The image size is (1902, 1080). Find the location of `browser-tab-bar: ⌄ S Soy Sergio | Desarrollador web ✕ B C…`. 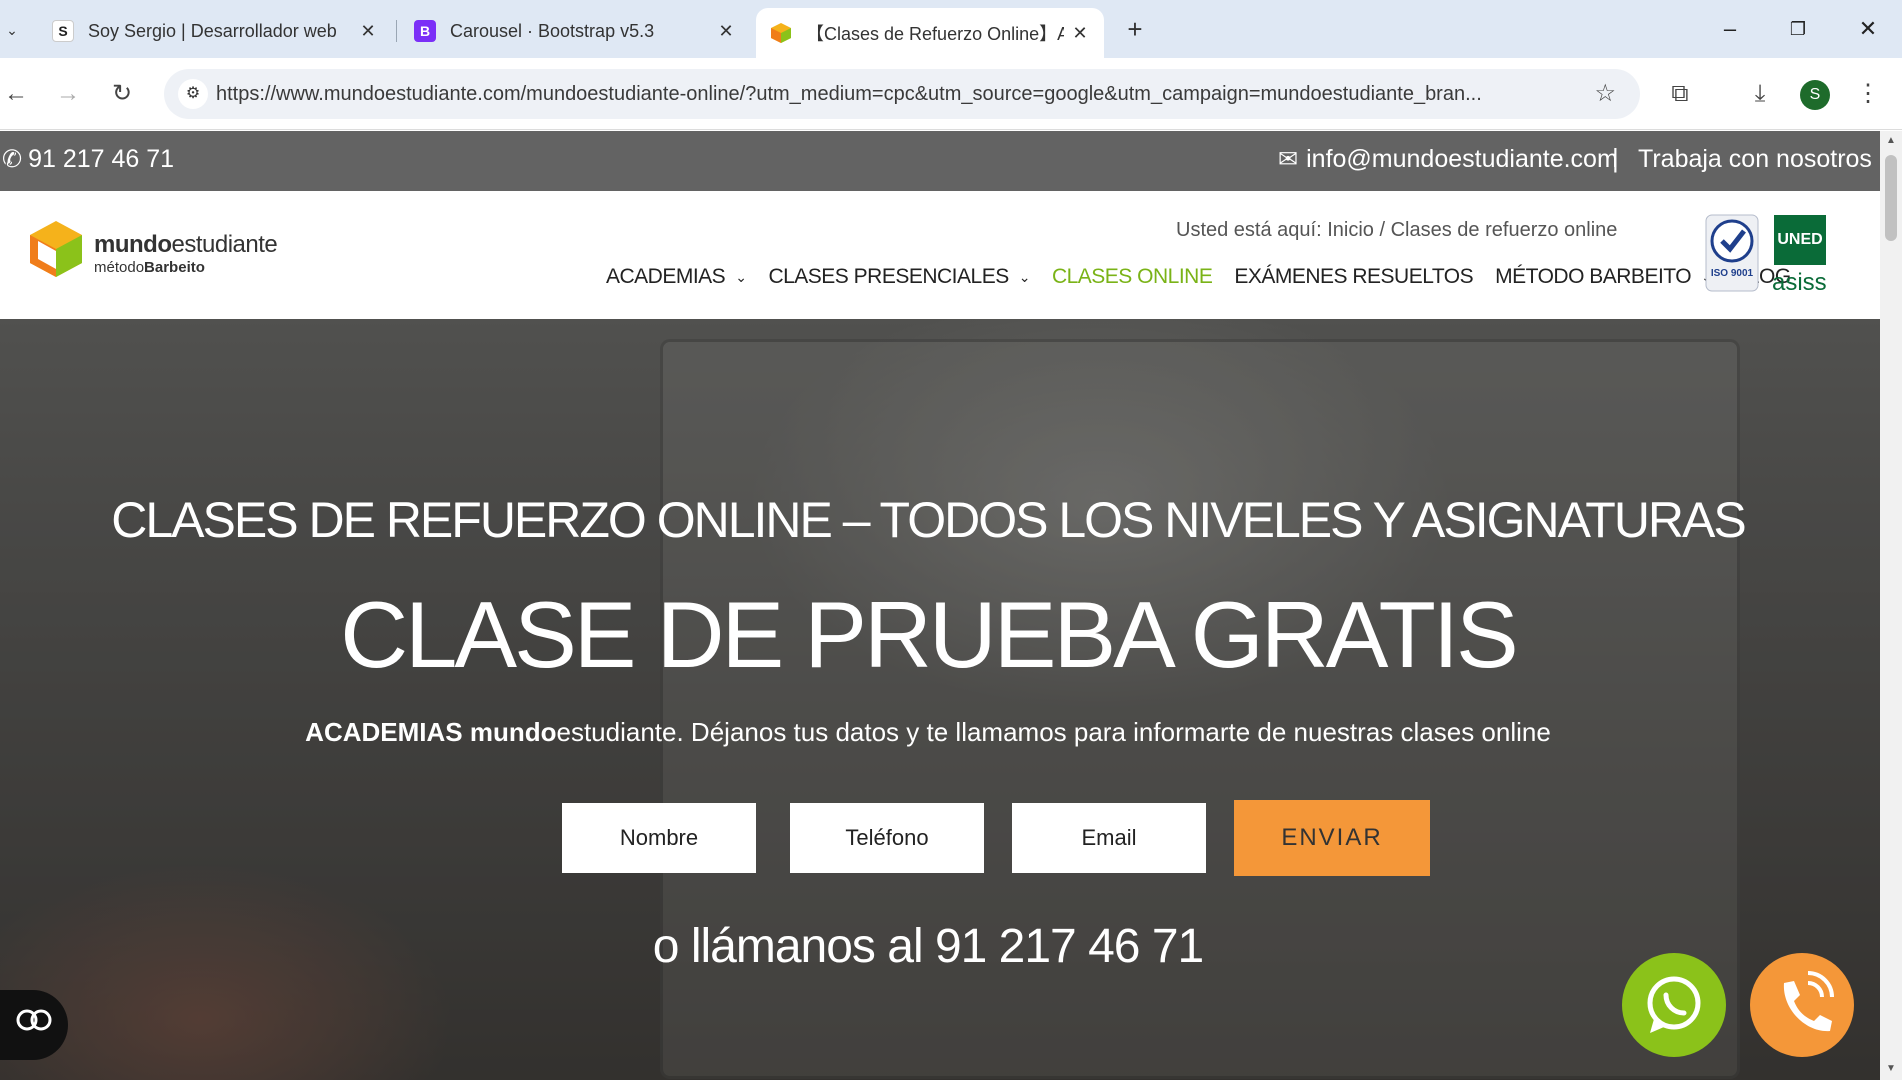

browser-tab-bar: ⌄ S Soy Sergio | Desarrollador web ✕ B C… is located at coordinates (951, 29).